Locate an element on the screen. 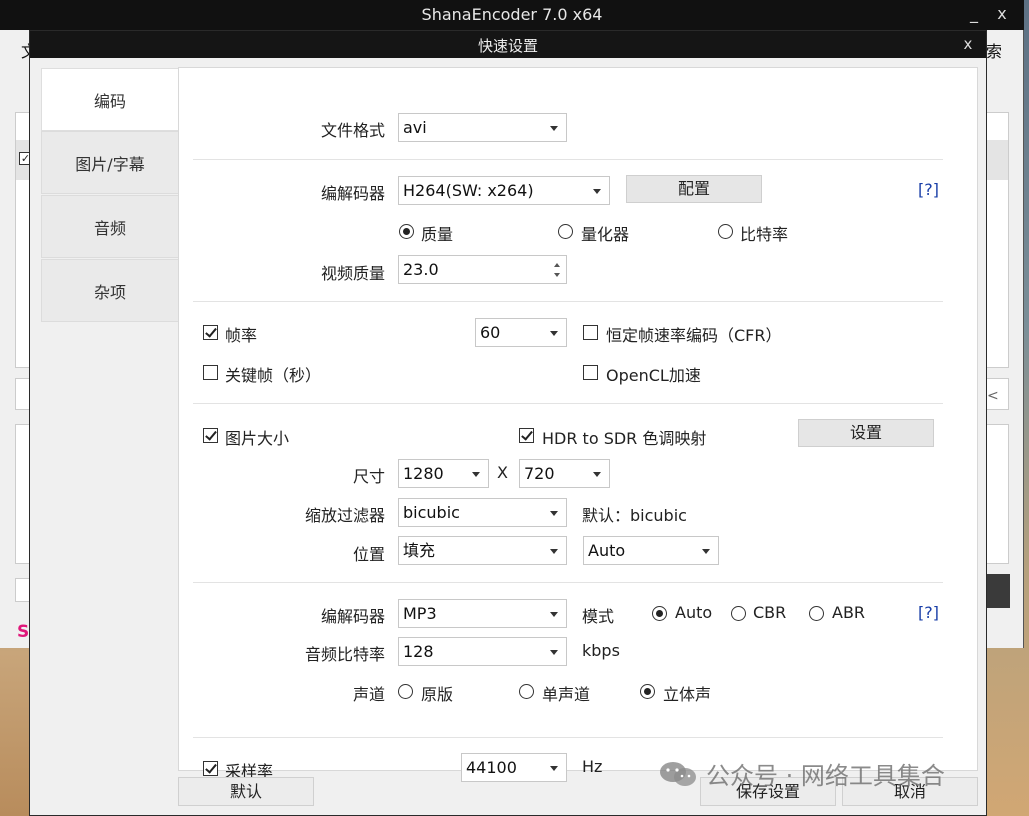 This screenshot has height=816, width=1029. channel-stereo-label: 立体声 is located at coordinates (687, 694).